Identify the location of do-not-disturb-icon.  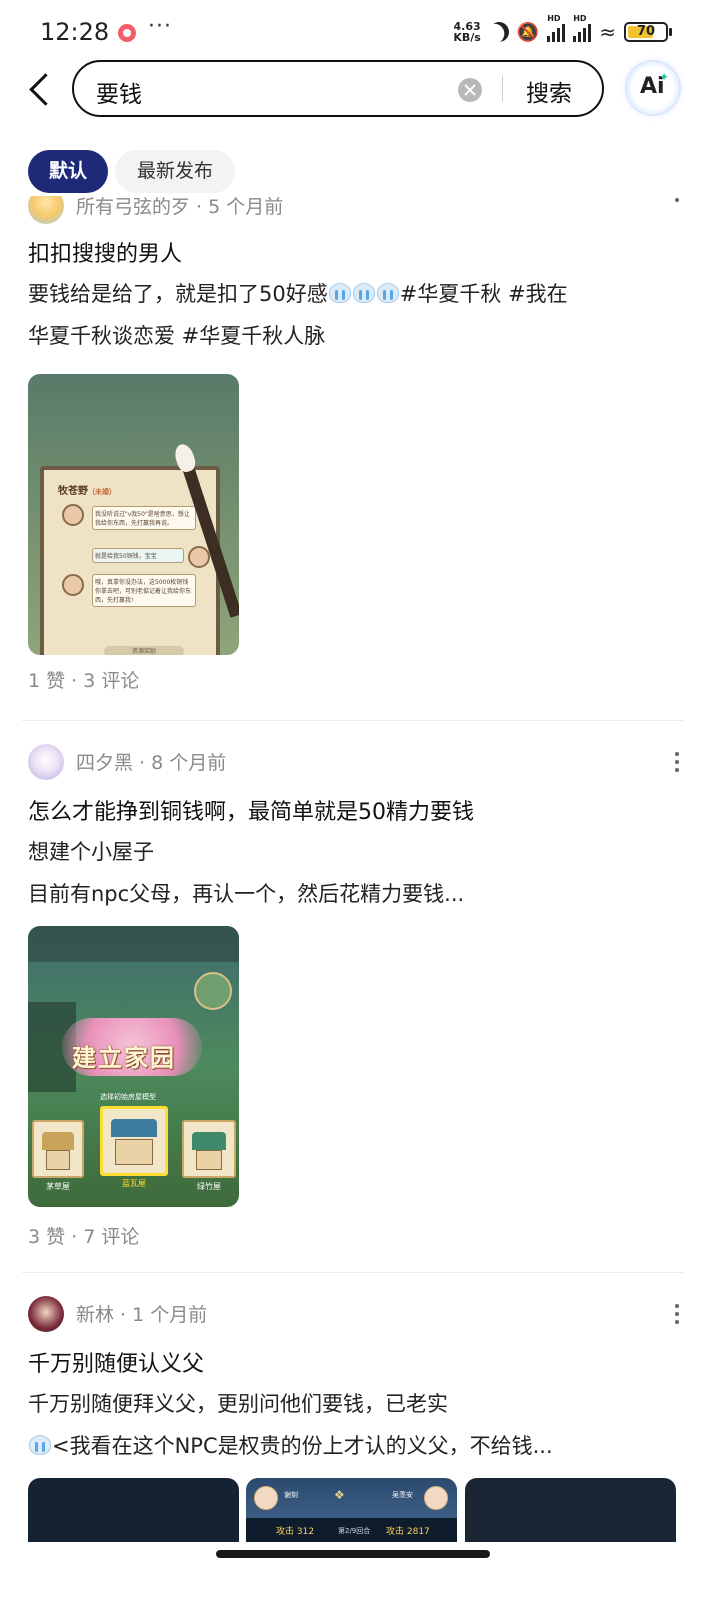
(499, 32).